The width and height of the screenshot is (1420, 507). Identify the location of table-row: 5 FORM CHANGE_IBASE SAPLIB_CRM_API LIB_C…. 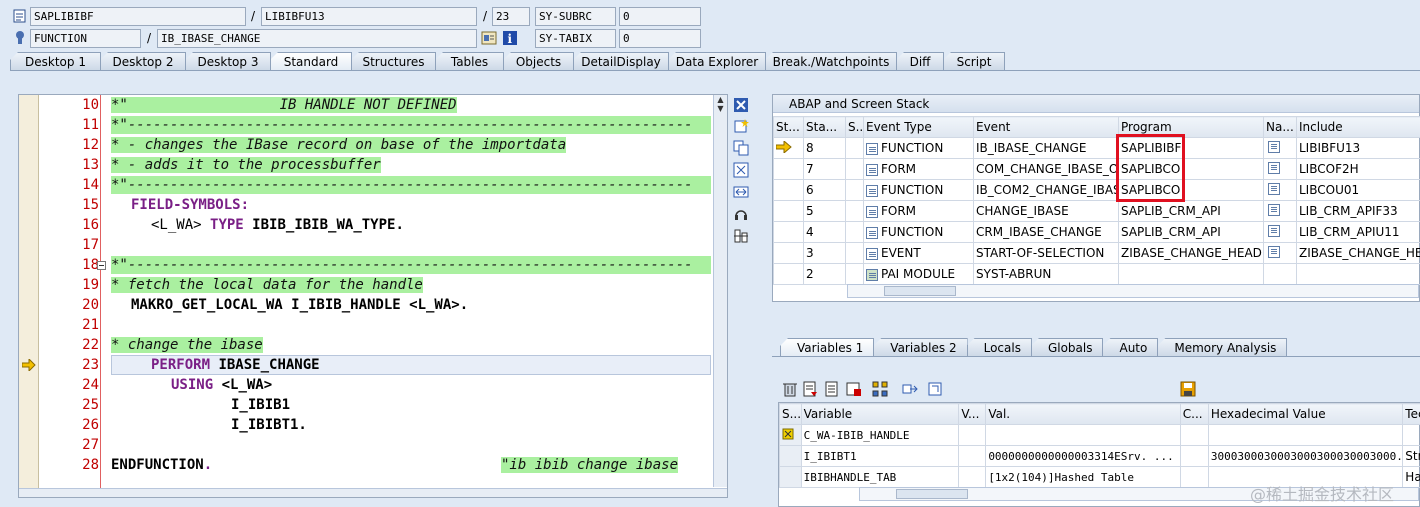
(1096, 211).